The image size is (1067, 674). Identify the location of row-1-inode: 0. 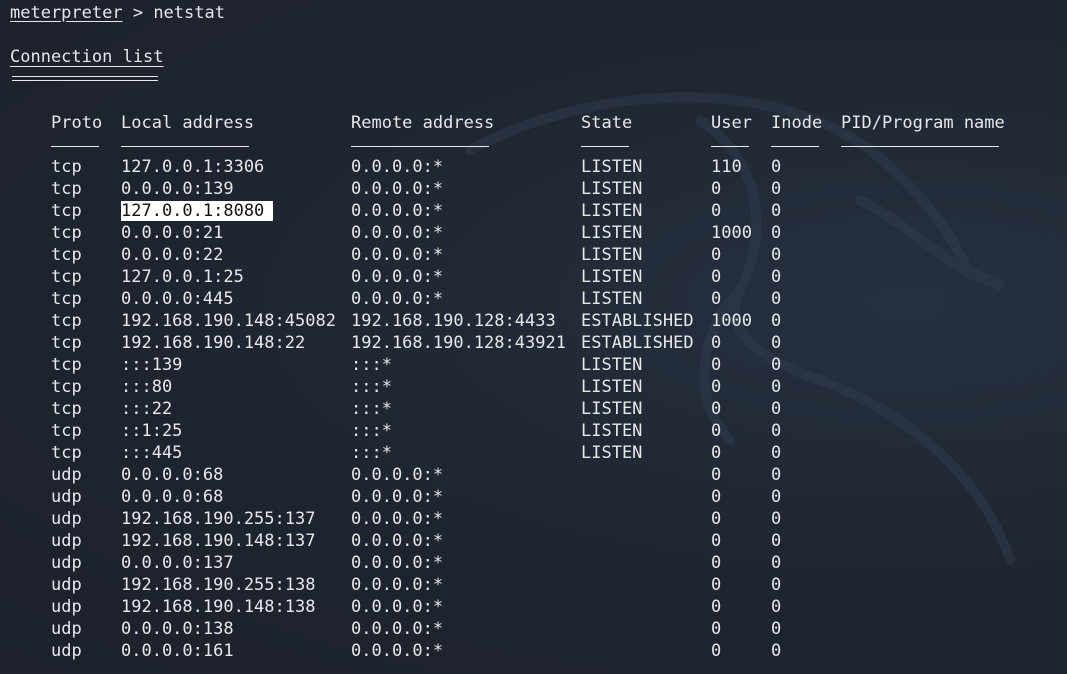
(776, 167).